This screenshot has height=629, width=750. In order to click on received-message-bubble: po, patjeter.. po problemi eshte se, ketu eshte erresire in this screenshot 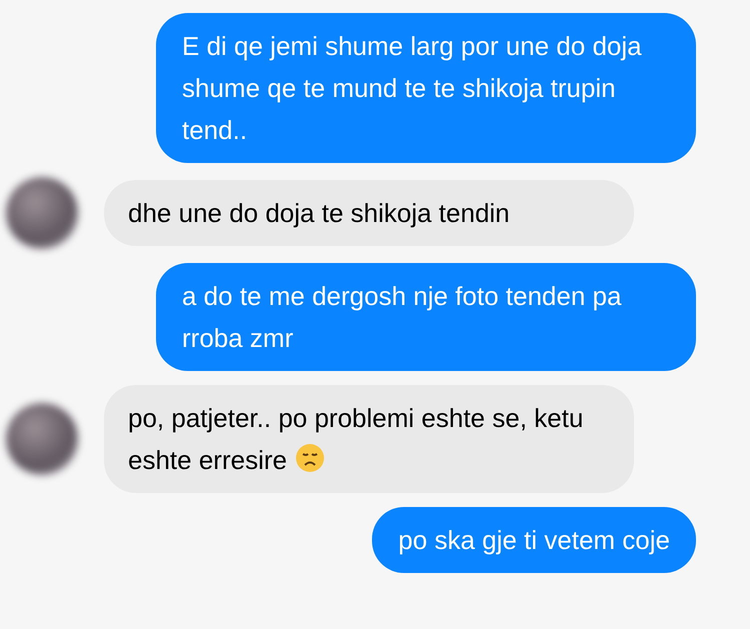, I will do `click(369, 439)`.